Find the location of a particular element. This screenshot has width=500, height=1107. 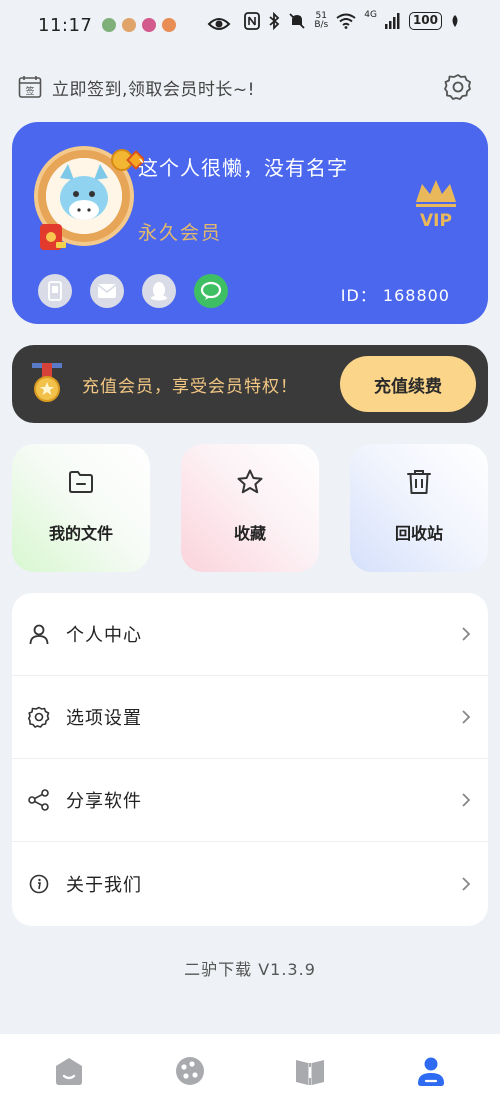

net-speed: 51 B/s is located at coordinates (321, 21).